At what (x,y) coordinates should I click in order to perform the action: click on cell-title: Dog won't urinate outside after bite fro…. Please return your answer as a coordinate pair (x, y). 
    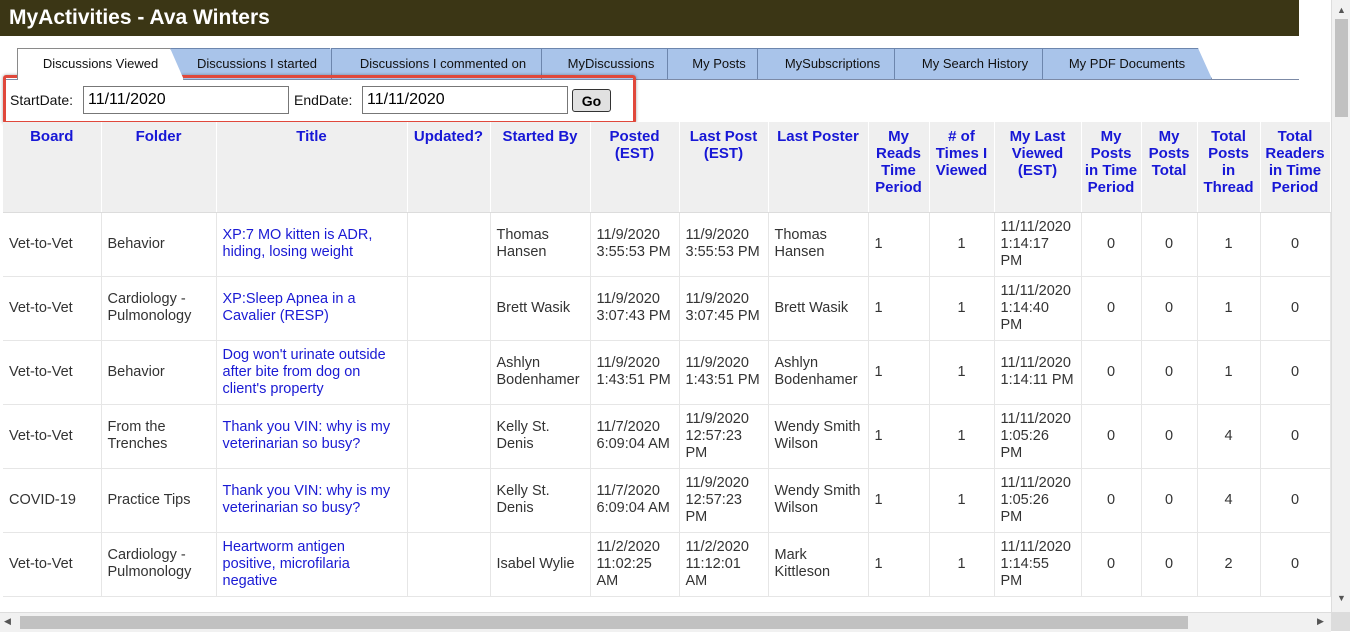
    Looking at the image, I should click on (312, 372).